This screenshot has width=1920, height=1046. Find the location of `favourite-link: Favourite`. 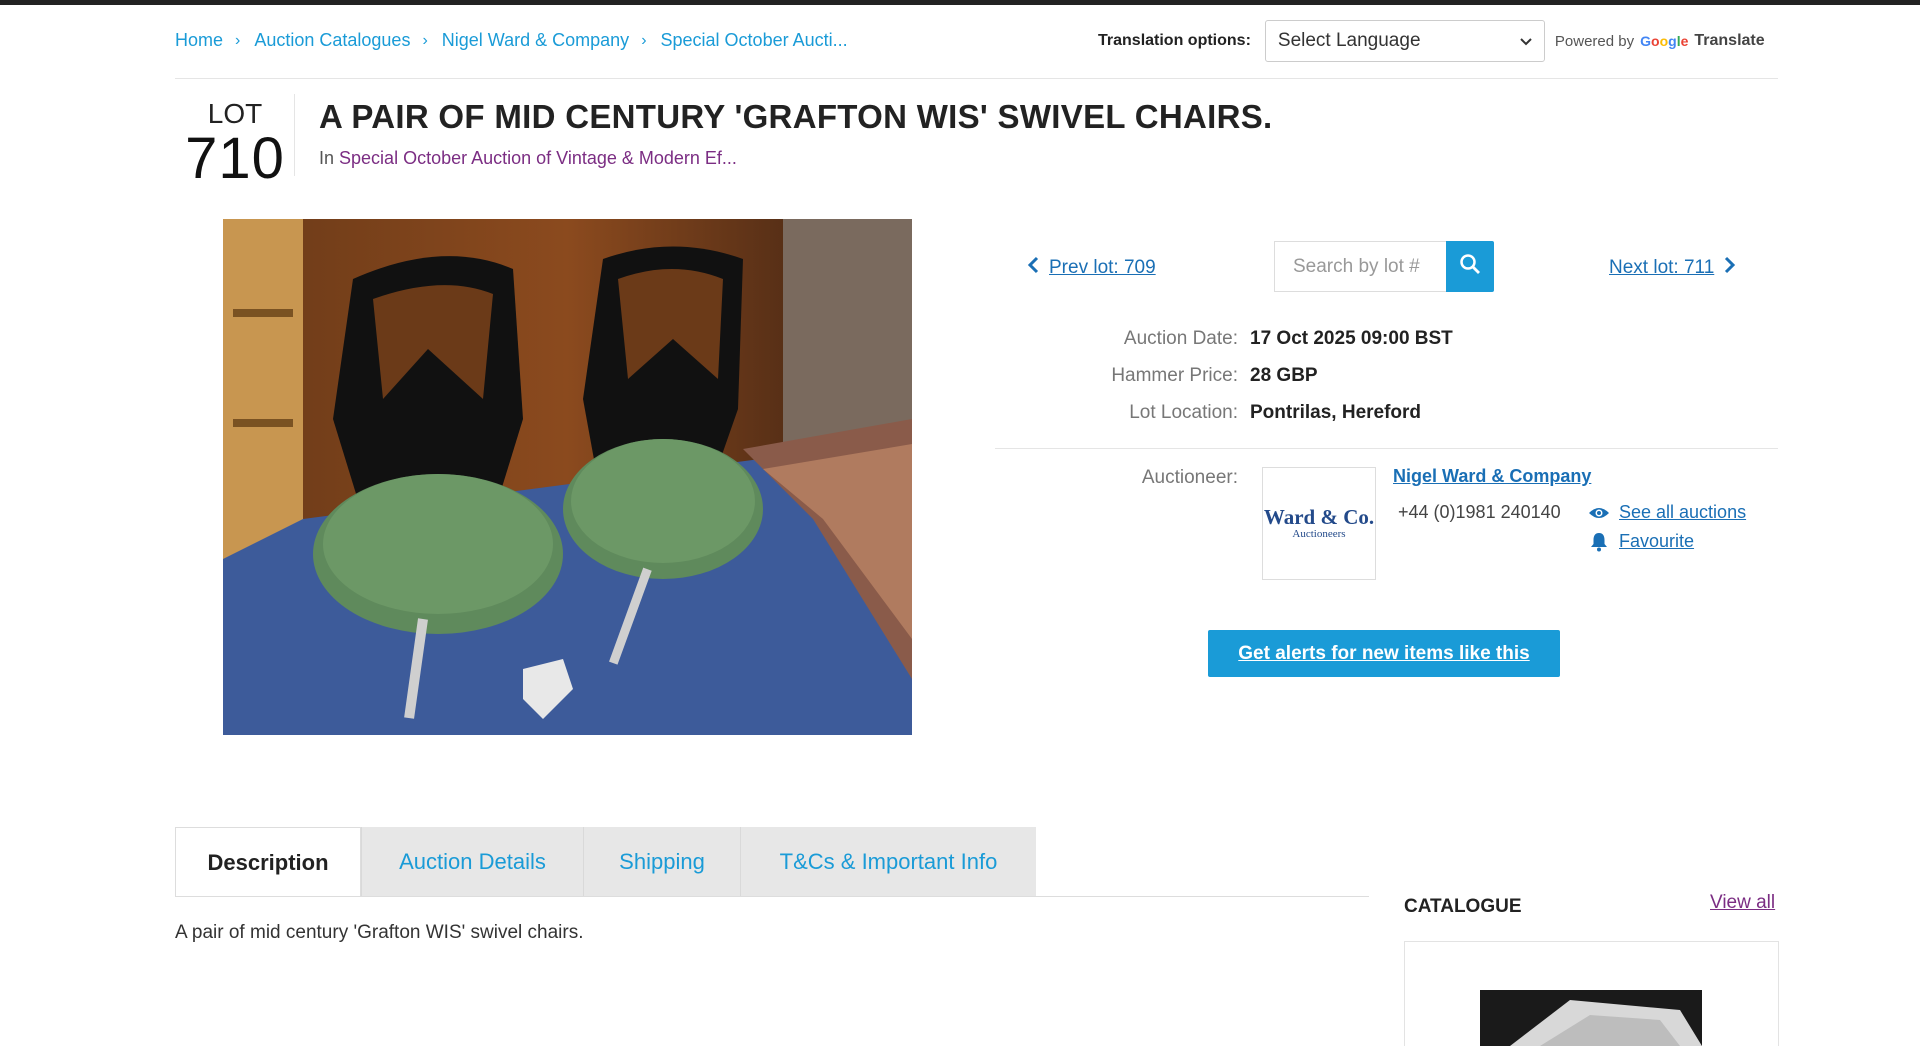

favourite-link: Favourite is located at coordinates (1641, 541).